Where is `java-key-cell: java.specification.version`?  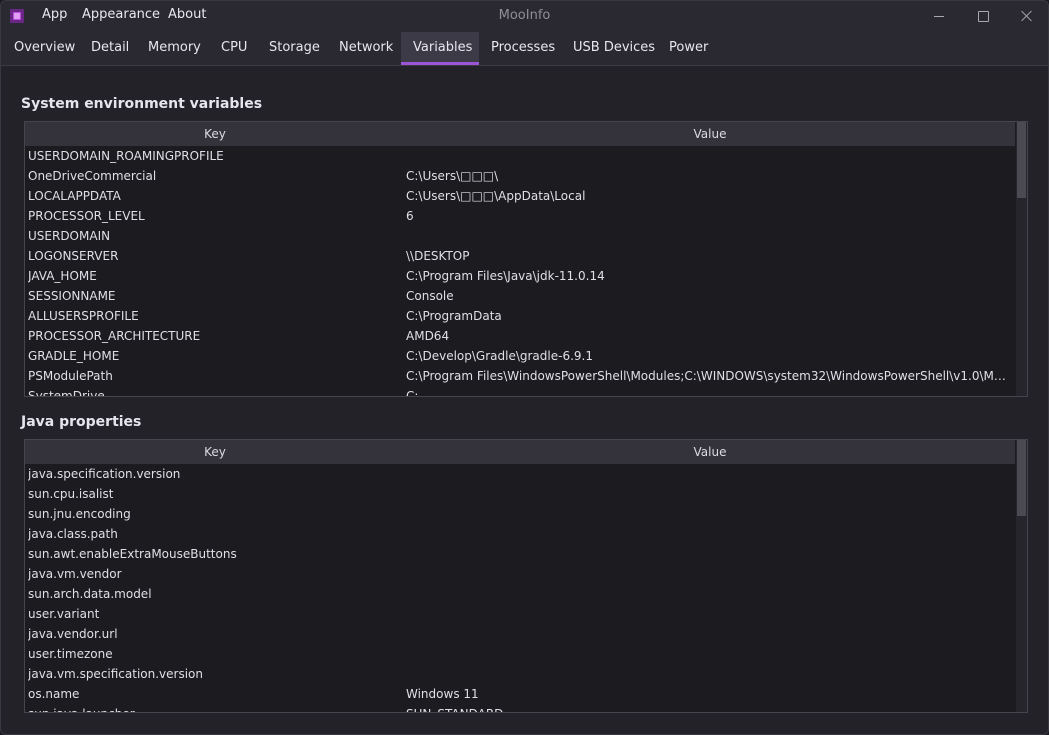 java-key-cell: java.specification.version is located at coordinates (104, 474).